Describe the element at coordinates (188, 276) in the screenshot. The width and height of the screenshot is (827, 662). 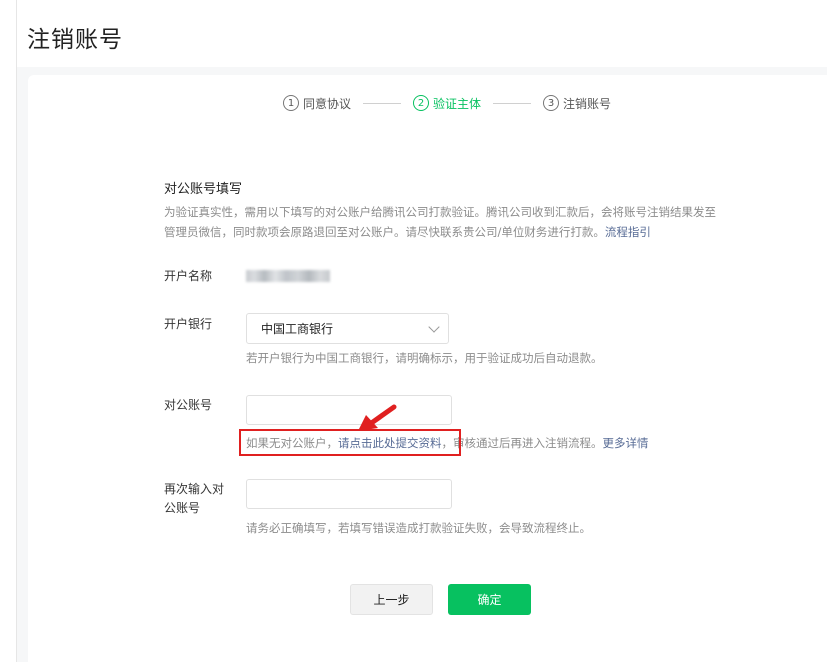
I see `account-name-label: 开户名称` at that location.